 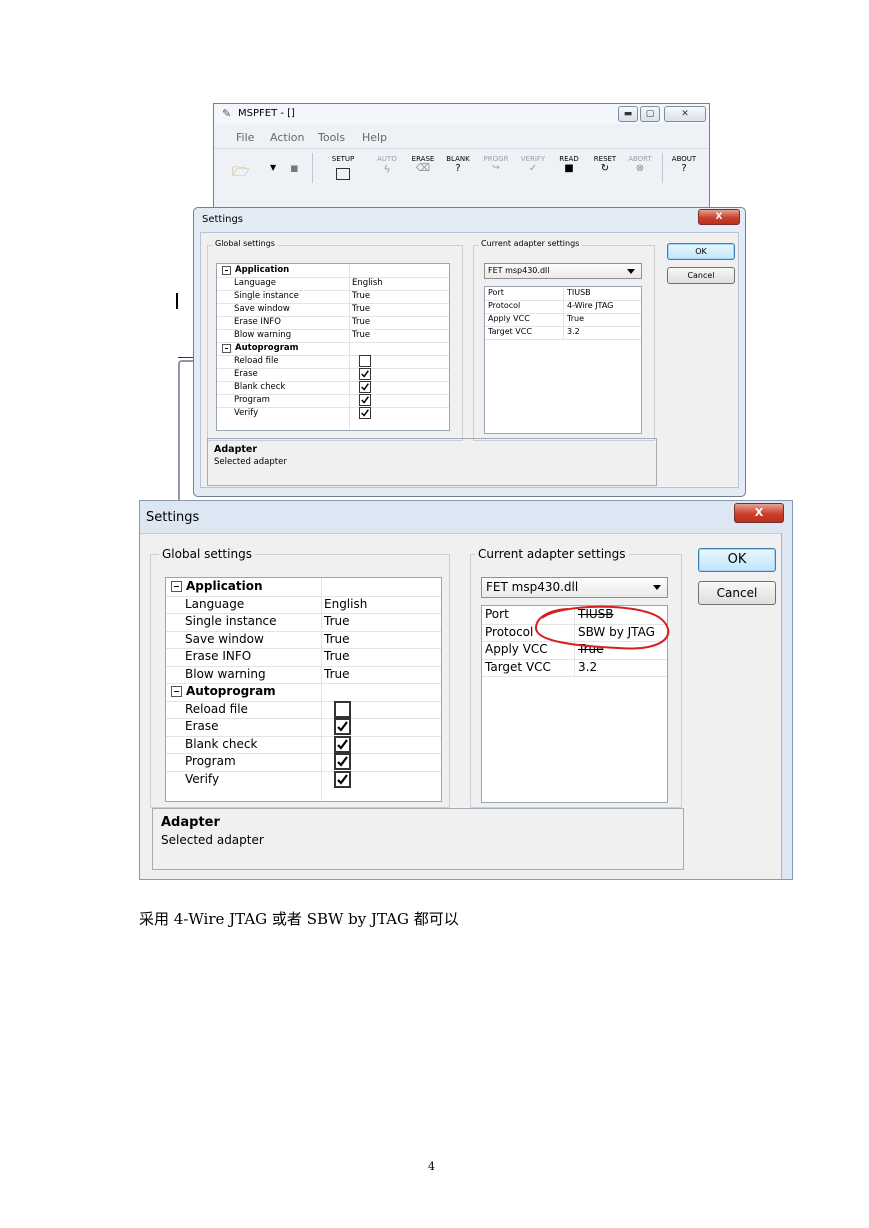 What do you see at coordinates (461, 114) in the screenshot?
I see `mspfet-titlebar: ✎ MSPFET - [] ▬ ▢ ✕` at bounding box center [461, 114].